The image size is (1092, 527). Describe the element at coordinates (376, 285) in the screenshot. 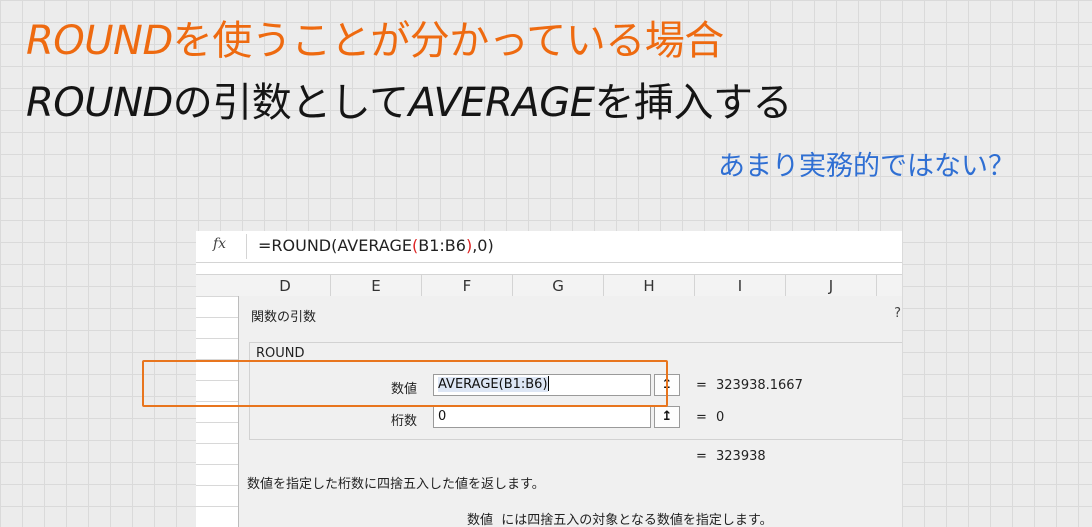

I see `column-header-e: E` at that location.